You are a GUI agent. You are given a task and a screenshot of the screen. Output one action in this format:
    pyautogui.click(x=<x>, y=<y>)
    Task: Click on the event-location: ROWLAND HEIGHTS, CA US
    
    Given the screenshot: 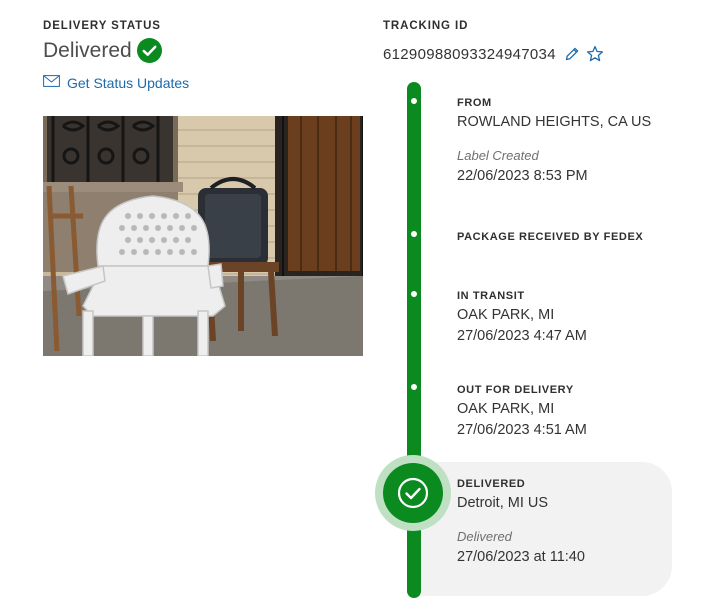 What is the action you would take?
    pyautogui.click(x=554, y=122)
    